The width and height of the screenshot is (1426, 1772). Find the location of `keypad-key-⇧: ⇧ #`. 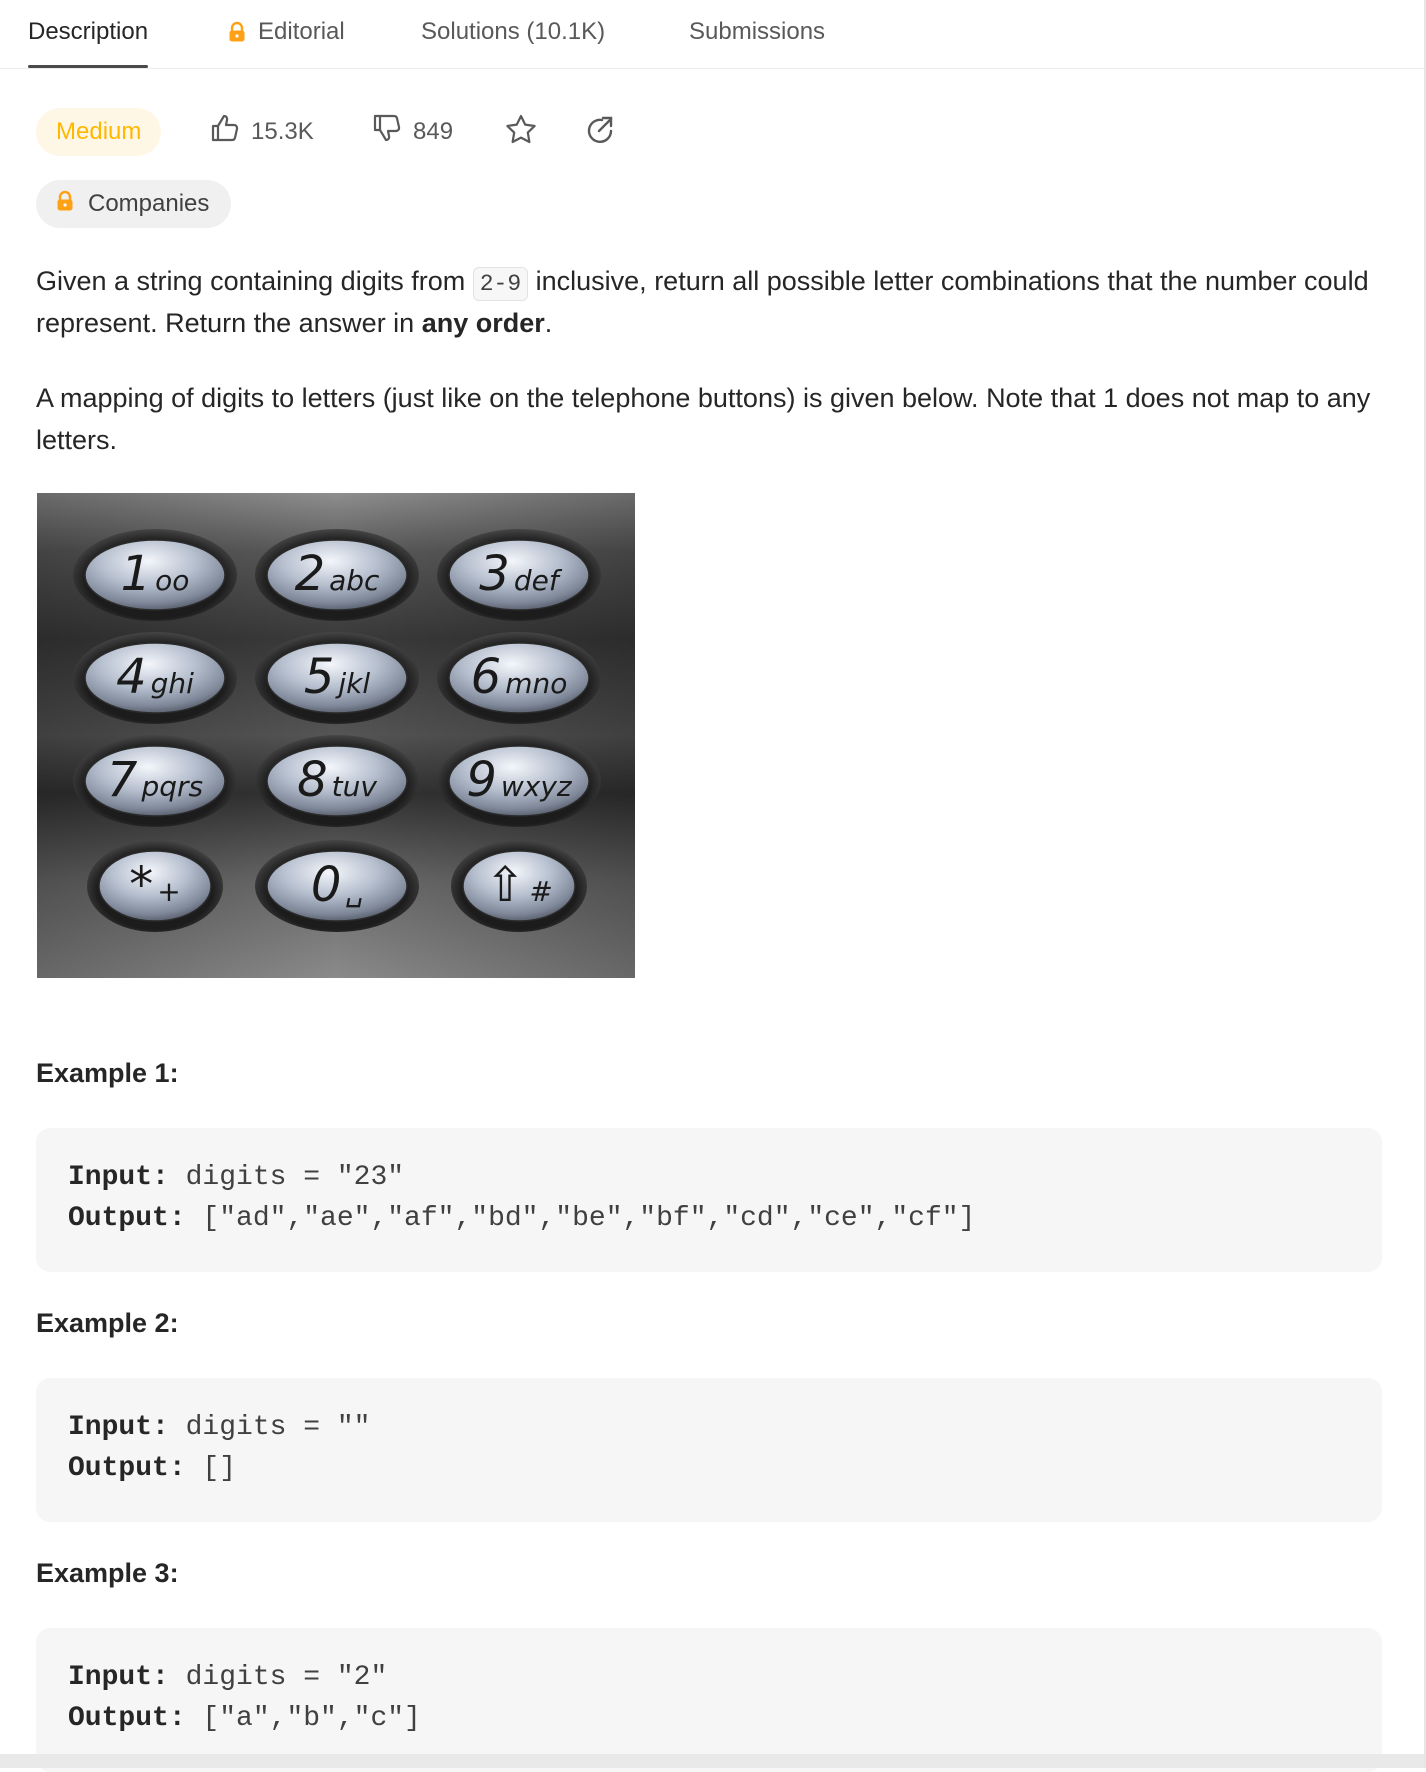

keypad-key-⇧: ⇧ # is located at coordinates (519, 886).